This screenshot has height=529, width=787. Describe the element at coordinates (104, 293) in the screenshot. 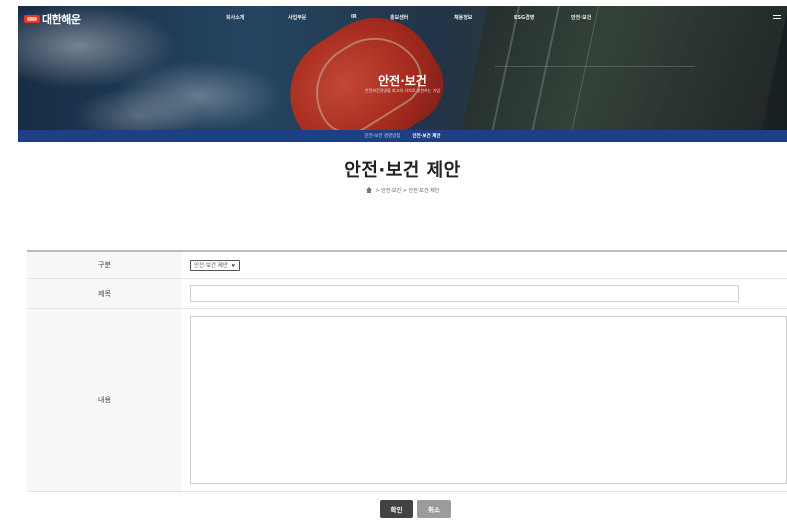

I see `title-label: 제목` at that location.